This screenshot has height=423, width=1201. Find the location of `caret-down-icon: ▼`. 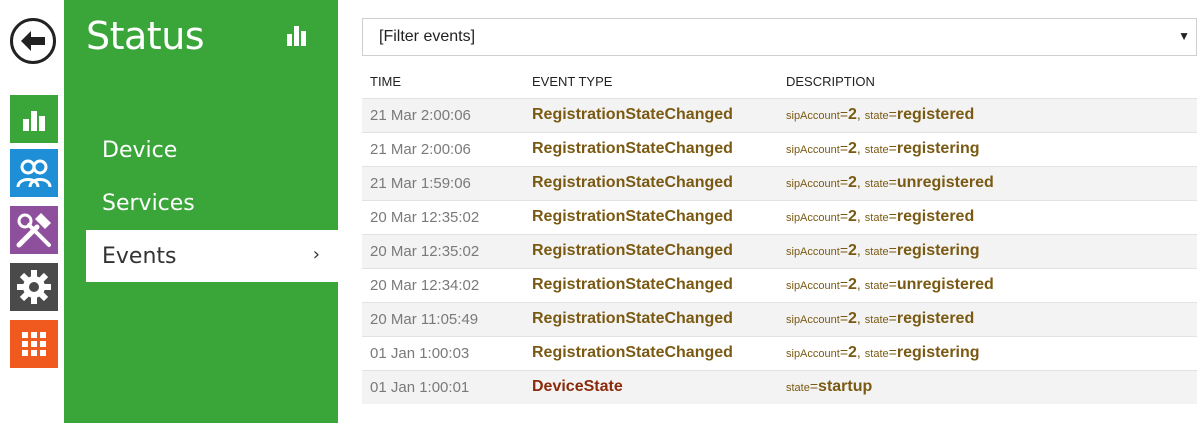

caret-down-icon: ▼ is located at coordinates (1184, 36).